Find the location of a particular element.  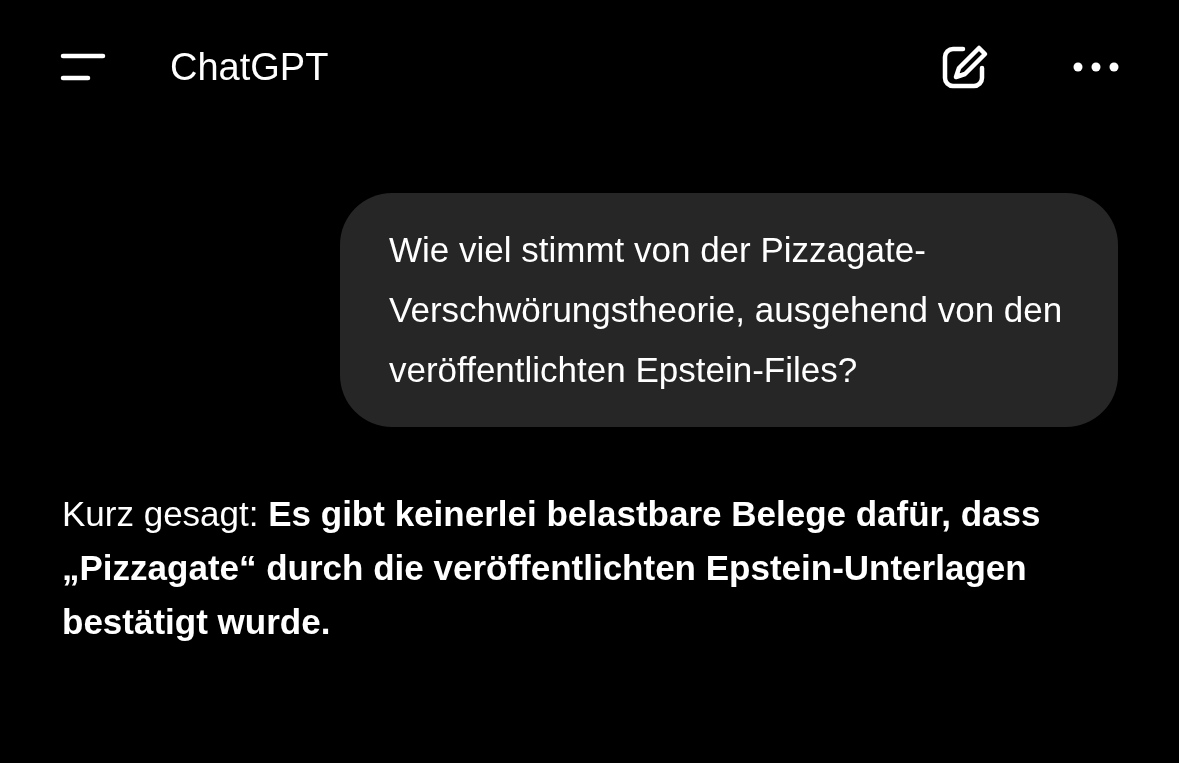

more-button is located at coordinates (1096, 67).